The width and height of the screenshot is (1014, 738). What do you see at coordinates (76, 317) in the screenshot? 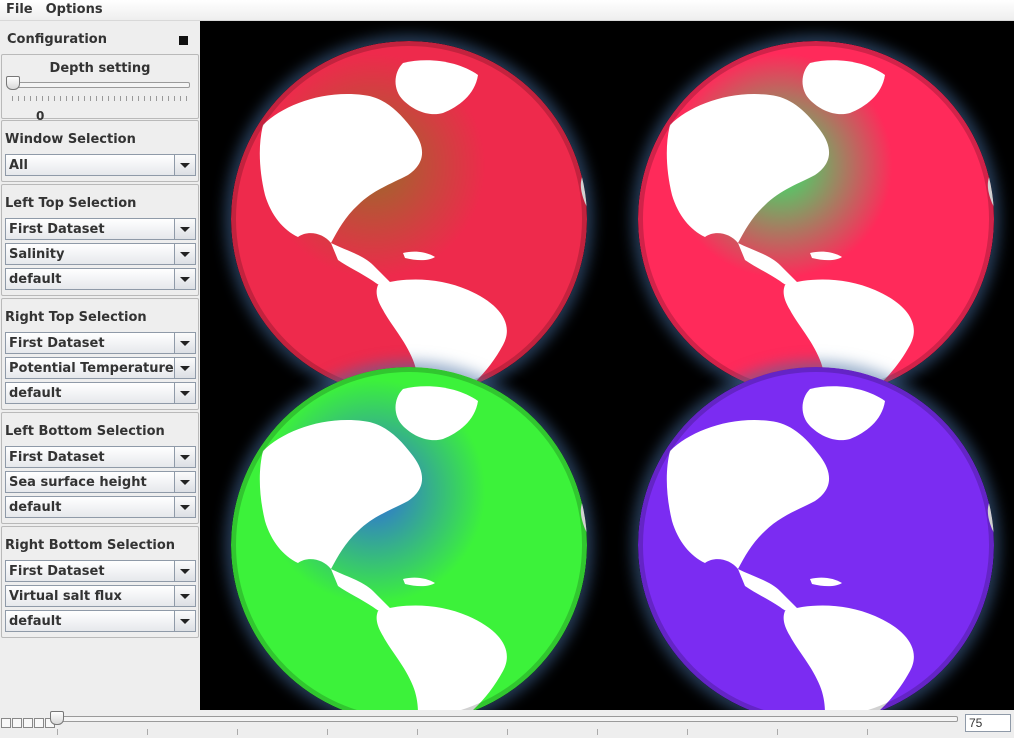
I see `right-top-selection-title: Right Top Selection` at bounding box center [76, 317].